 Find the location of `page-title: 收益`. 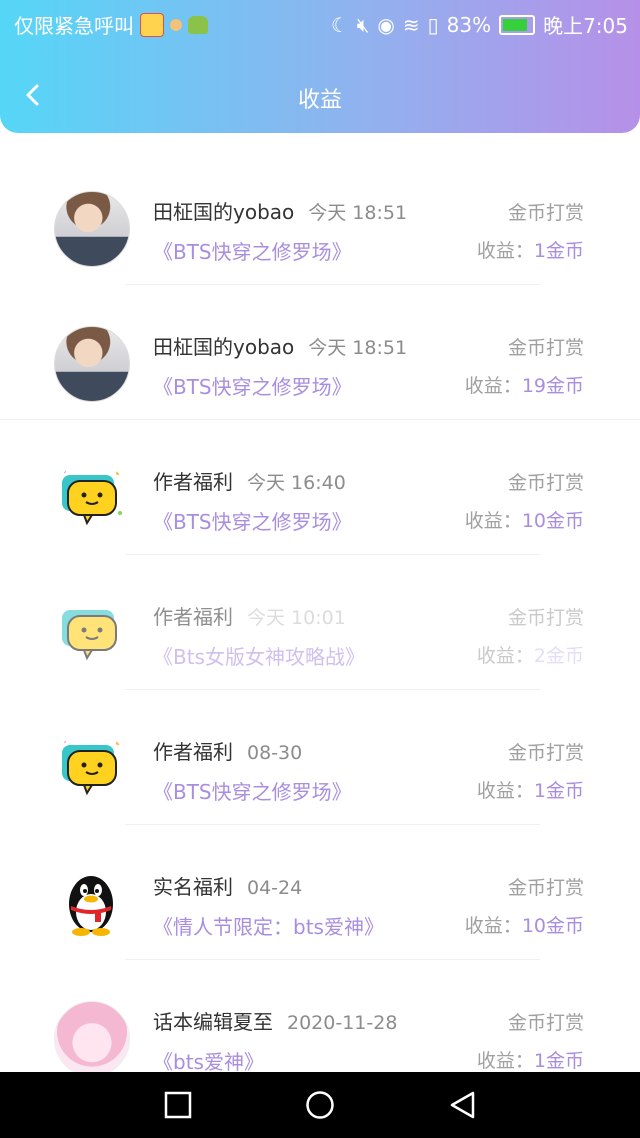

page-title: 收益 is located at coordinates (319, 100).